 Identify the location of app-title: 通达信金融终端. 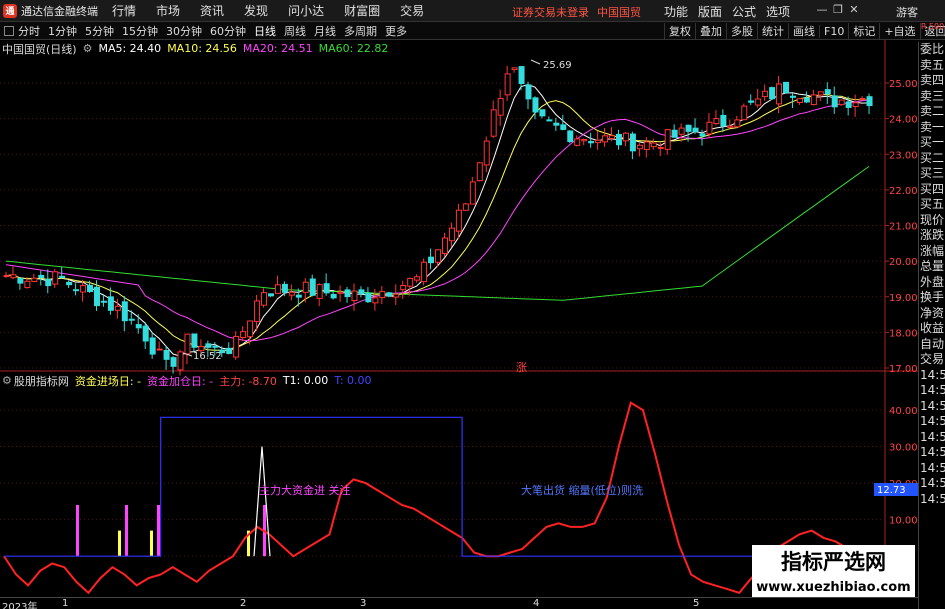
(59, 11).